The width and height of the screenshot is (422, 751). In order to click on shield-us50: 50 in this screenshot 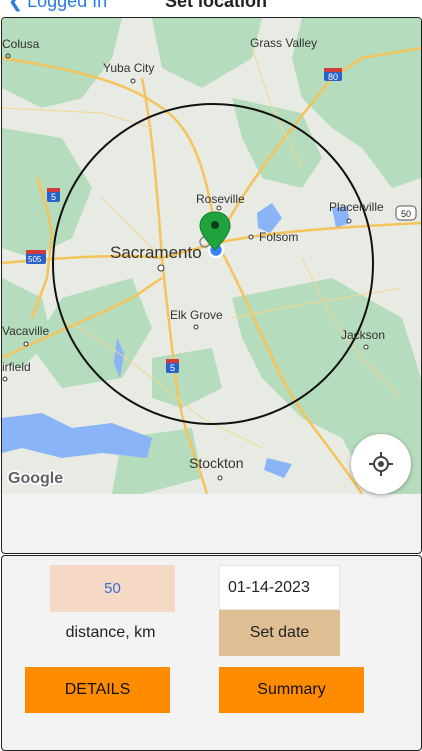, I will do `click(406, 213)`.